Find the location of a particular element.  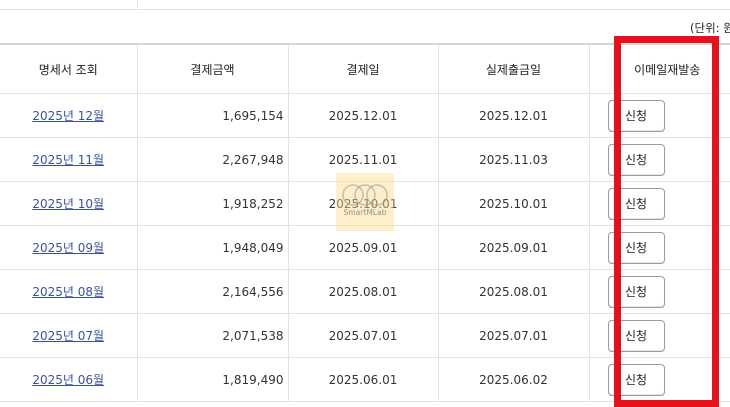

withdraw-date-cell: 2025.06.02 is located at coordinates (514, 379).